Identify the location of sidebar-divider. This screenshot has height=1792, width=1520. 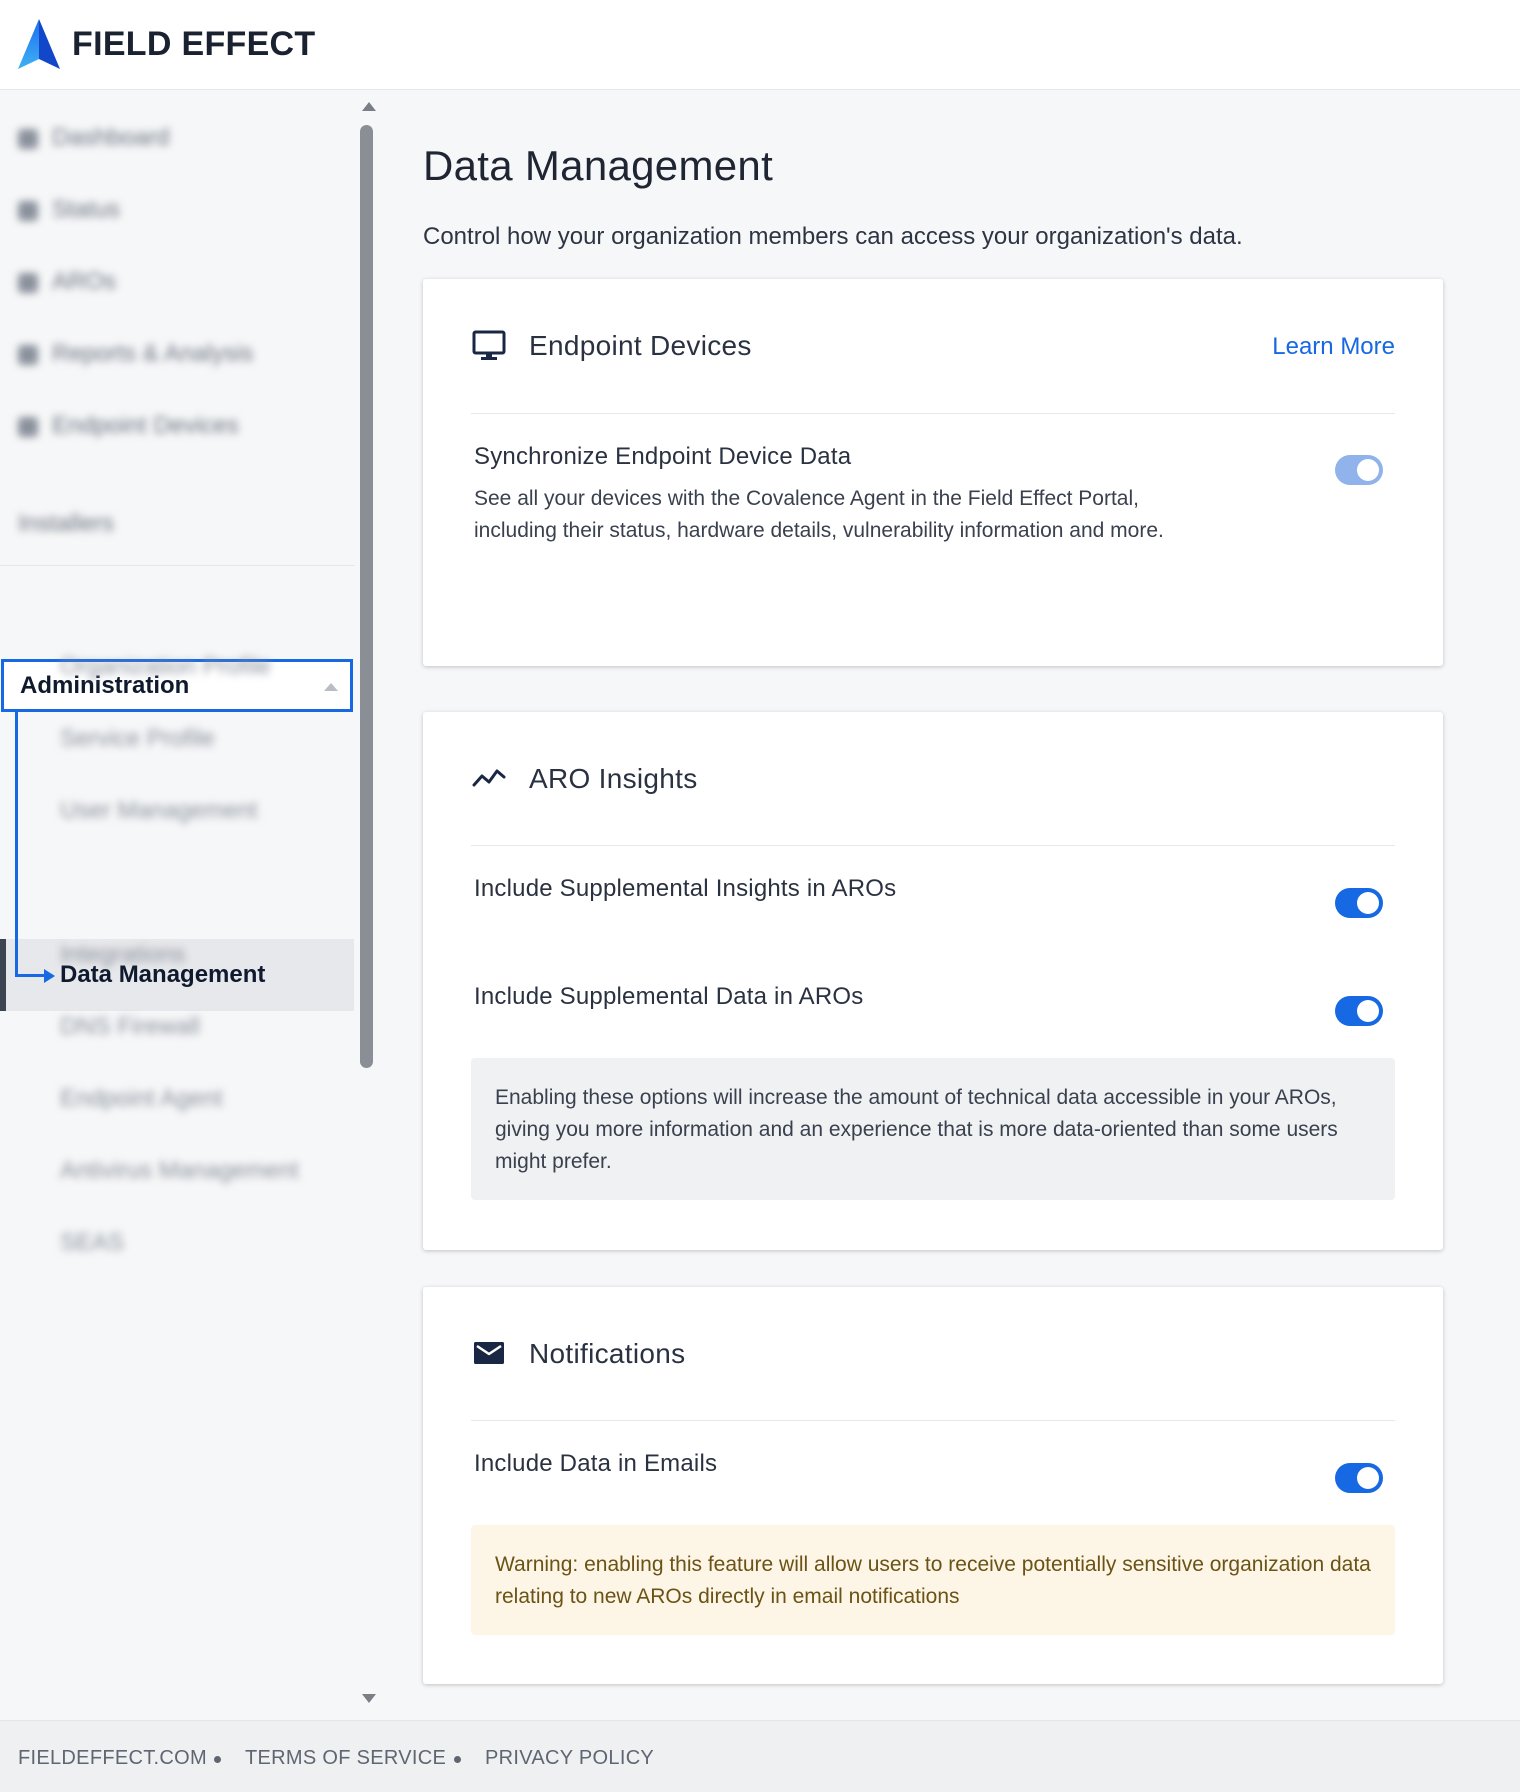
(177, 565).